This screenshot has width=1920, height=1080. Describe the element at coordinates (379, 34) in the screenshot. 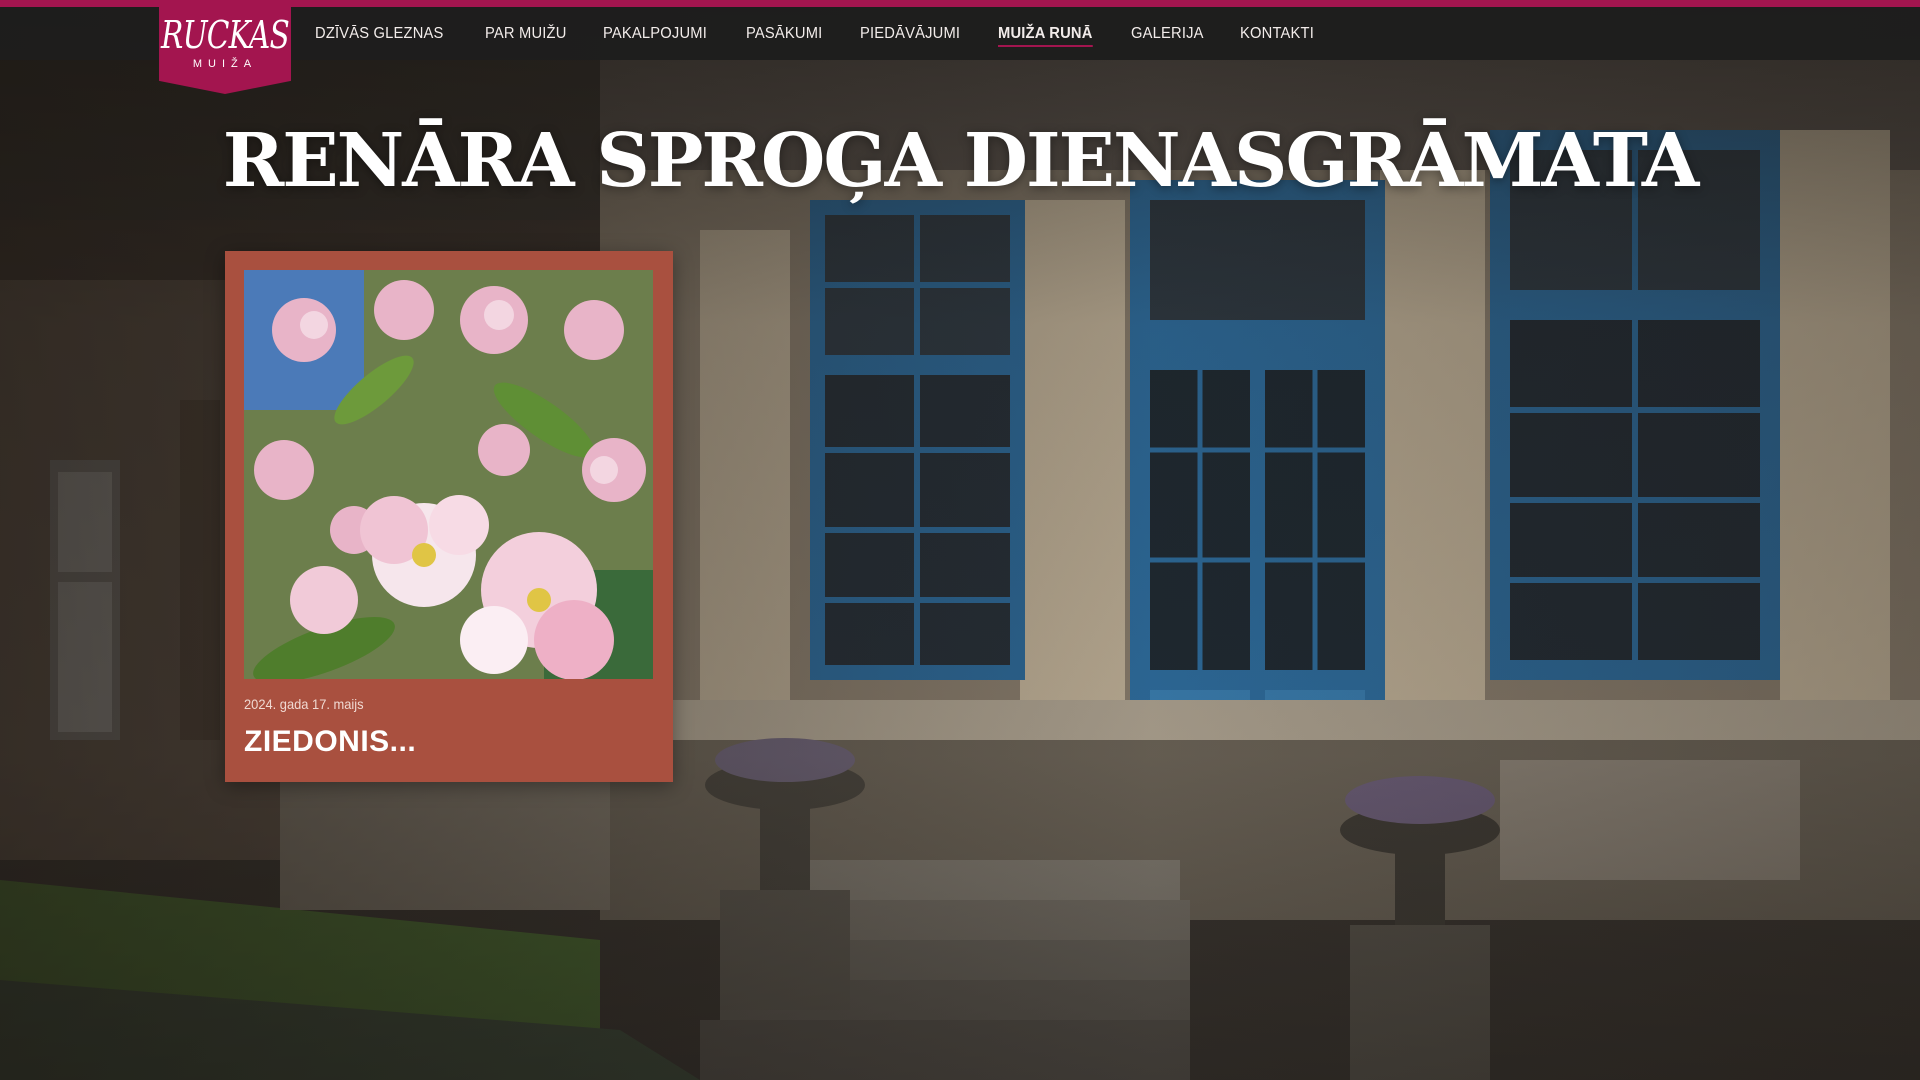

I see `nav-item-dzivas-gleznas: DZĪVĀS GLEZNAS` at that location.